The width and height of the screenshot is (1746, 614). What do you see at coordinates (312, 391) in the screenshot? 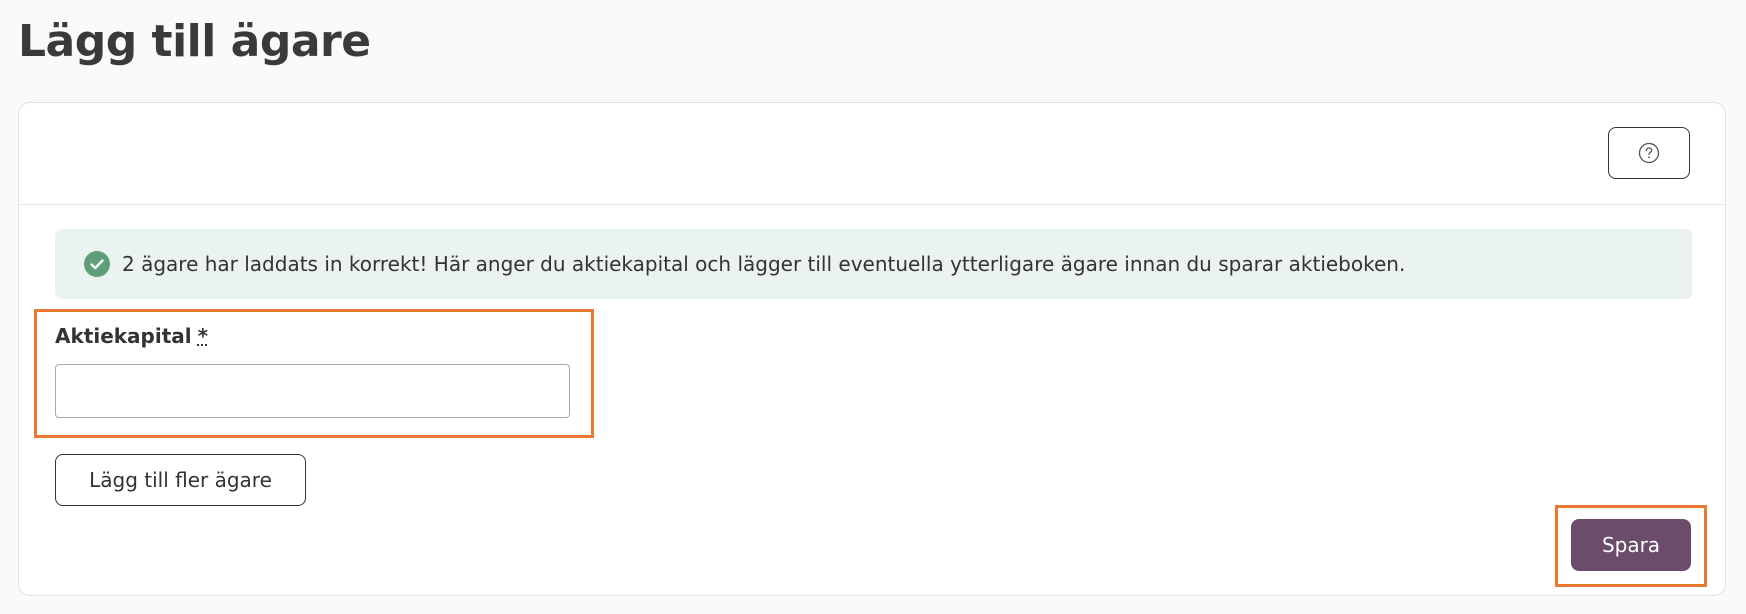
I see `capital-input` at bounding box center [312, 391].